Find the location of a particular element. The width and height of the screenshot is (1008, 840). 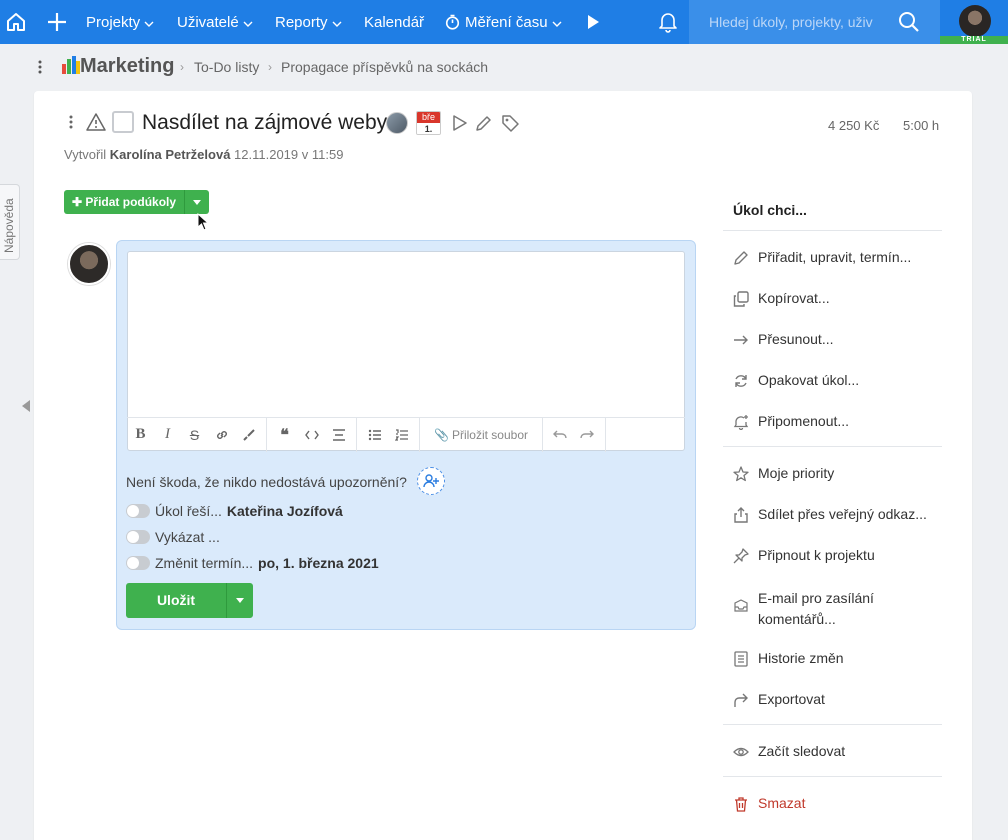

search-box is located at coordinates (814, 22).